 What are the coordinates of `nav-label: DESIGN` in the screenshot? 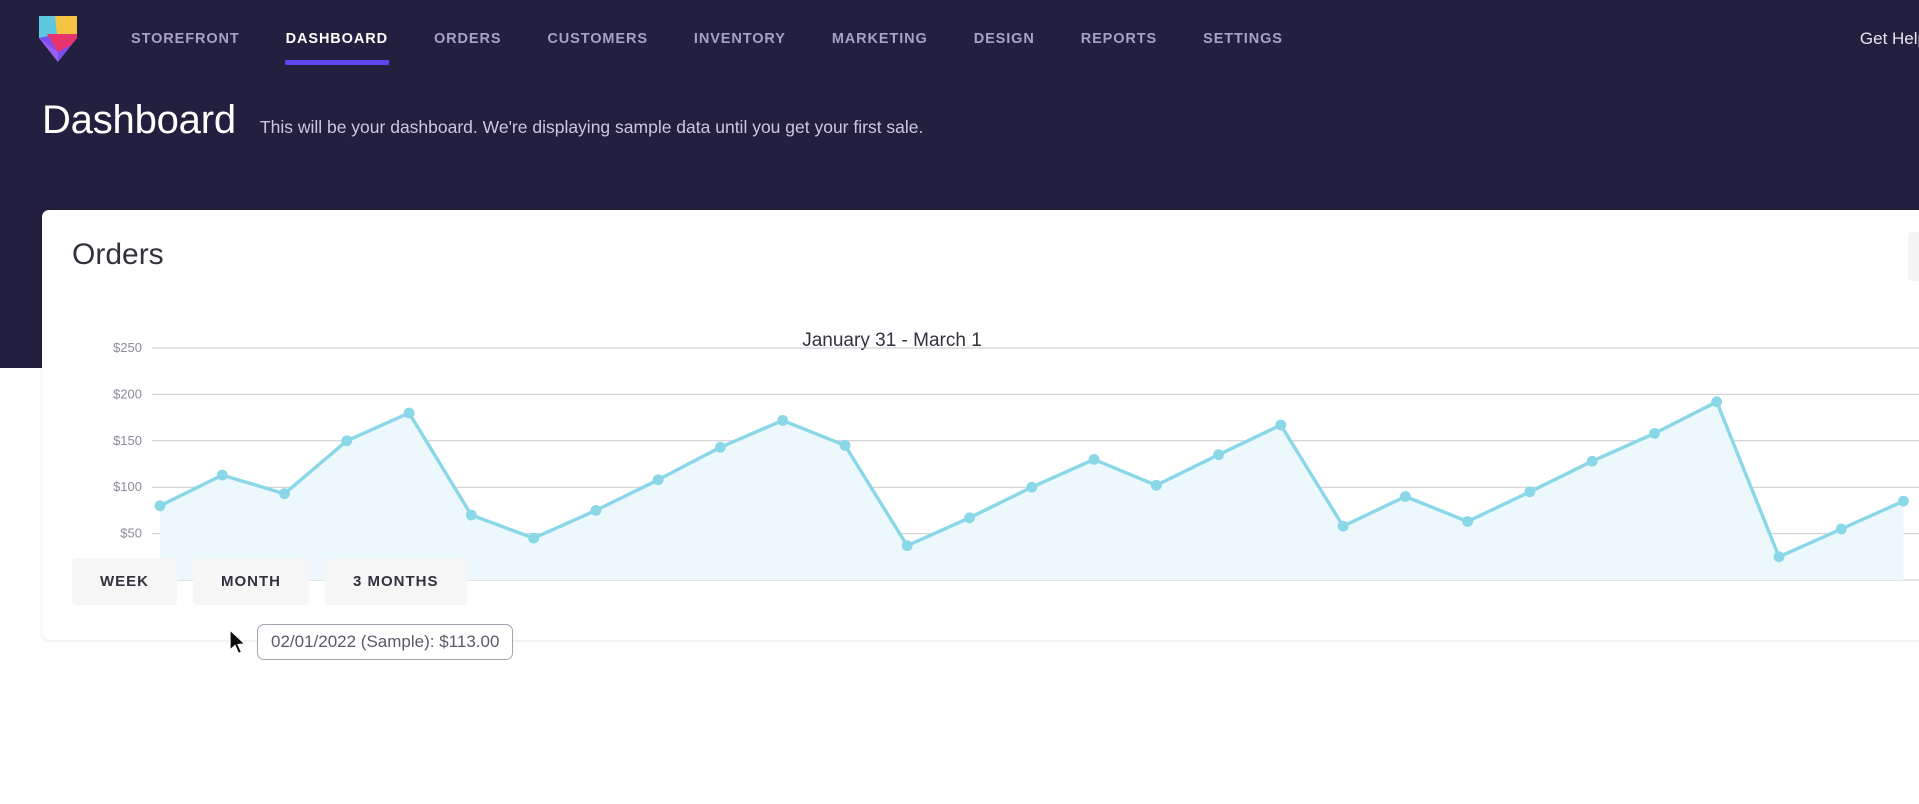 It's located at (1004, 39).